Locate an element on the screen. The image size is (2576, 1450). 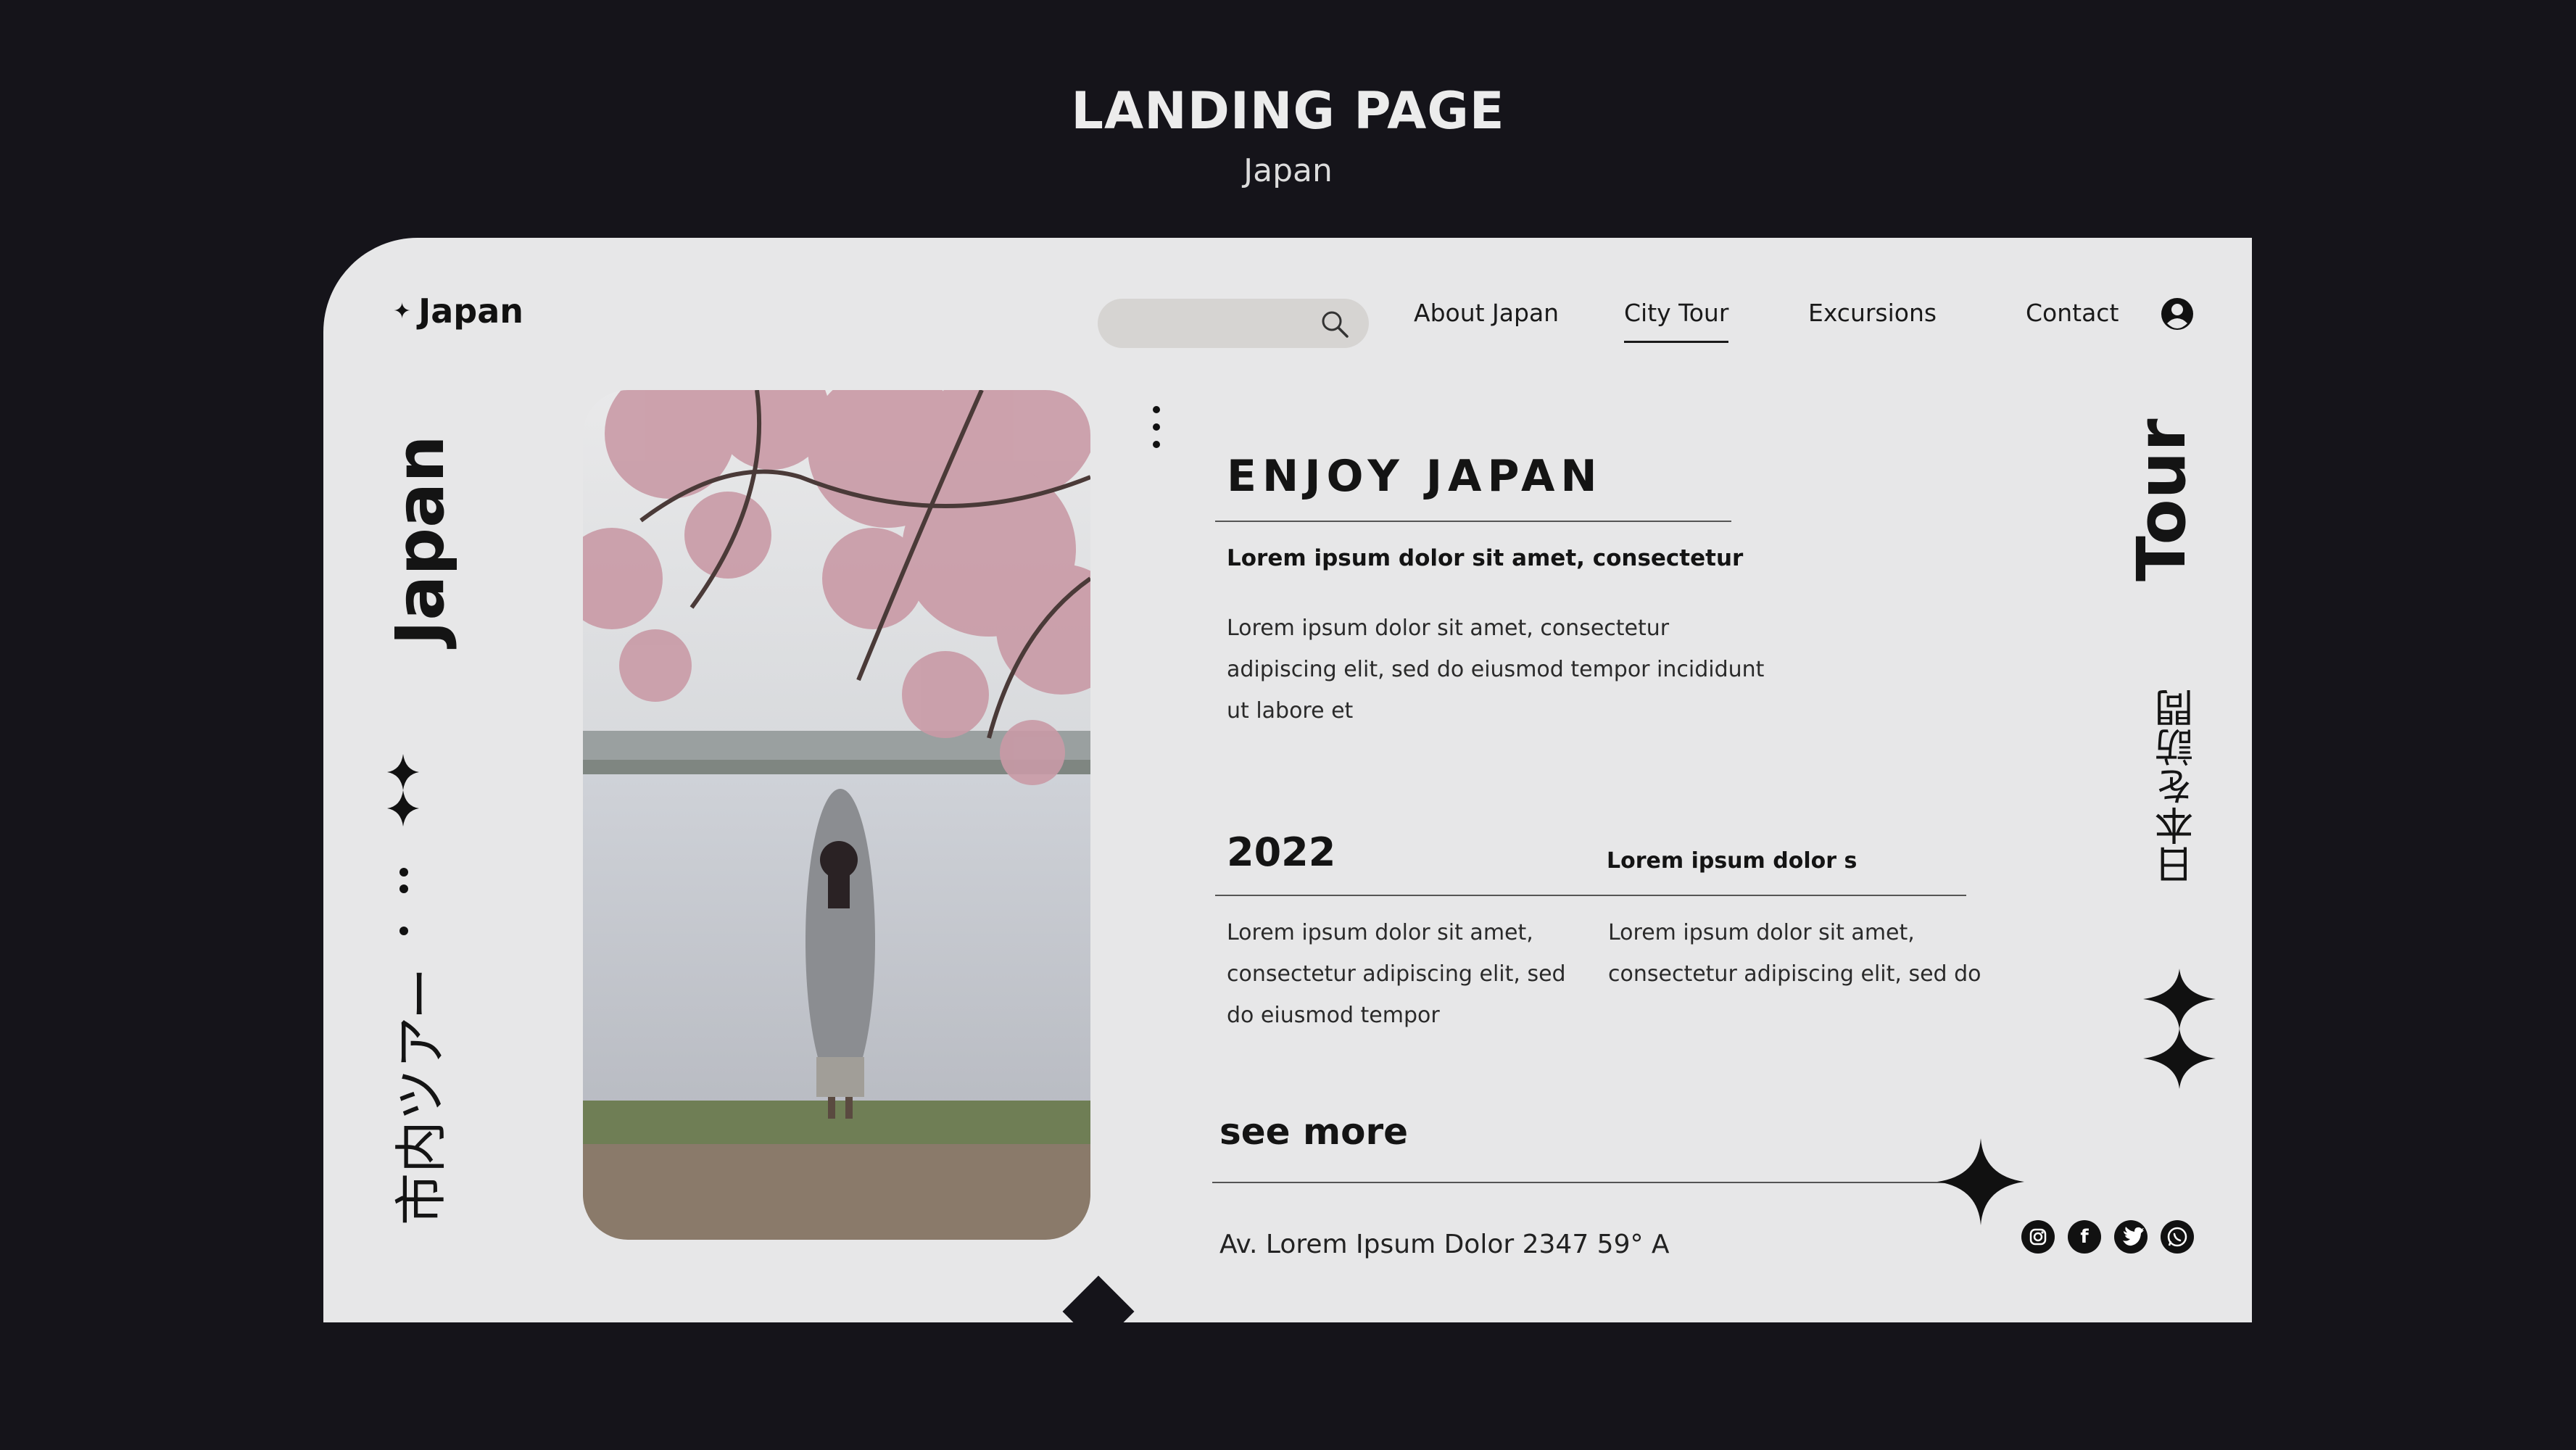
twitter-icon is located at coordinates (2131, 1237).